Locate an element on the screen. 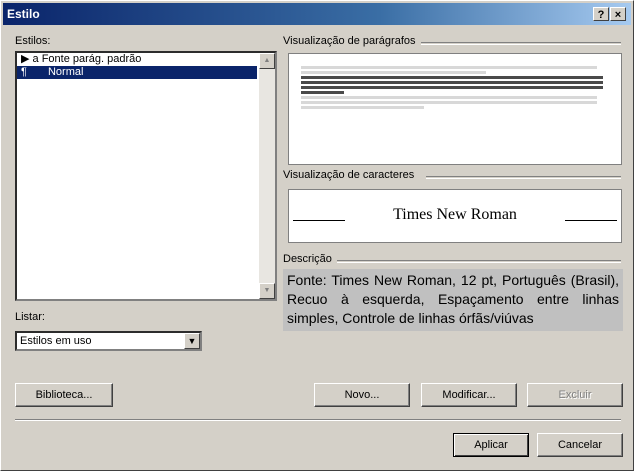 The height and width of the screenshot is (471, 634). character-preview: Times New Roman is located at coordinates (455, 216).